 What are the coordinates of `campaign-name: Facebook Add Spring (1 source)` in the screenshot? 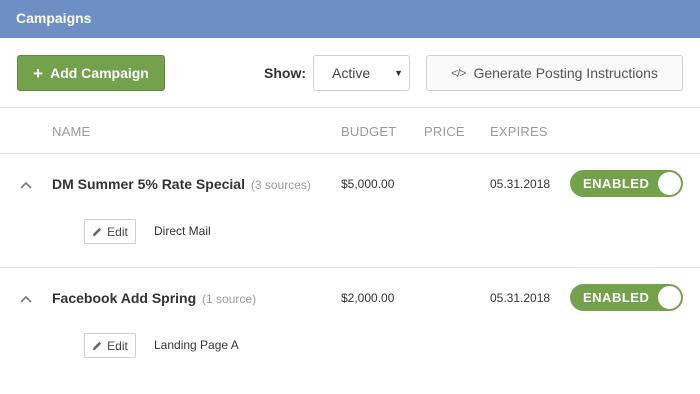 It's located at (154, 298).